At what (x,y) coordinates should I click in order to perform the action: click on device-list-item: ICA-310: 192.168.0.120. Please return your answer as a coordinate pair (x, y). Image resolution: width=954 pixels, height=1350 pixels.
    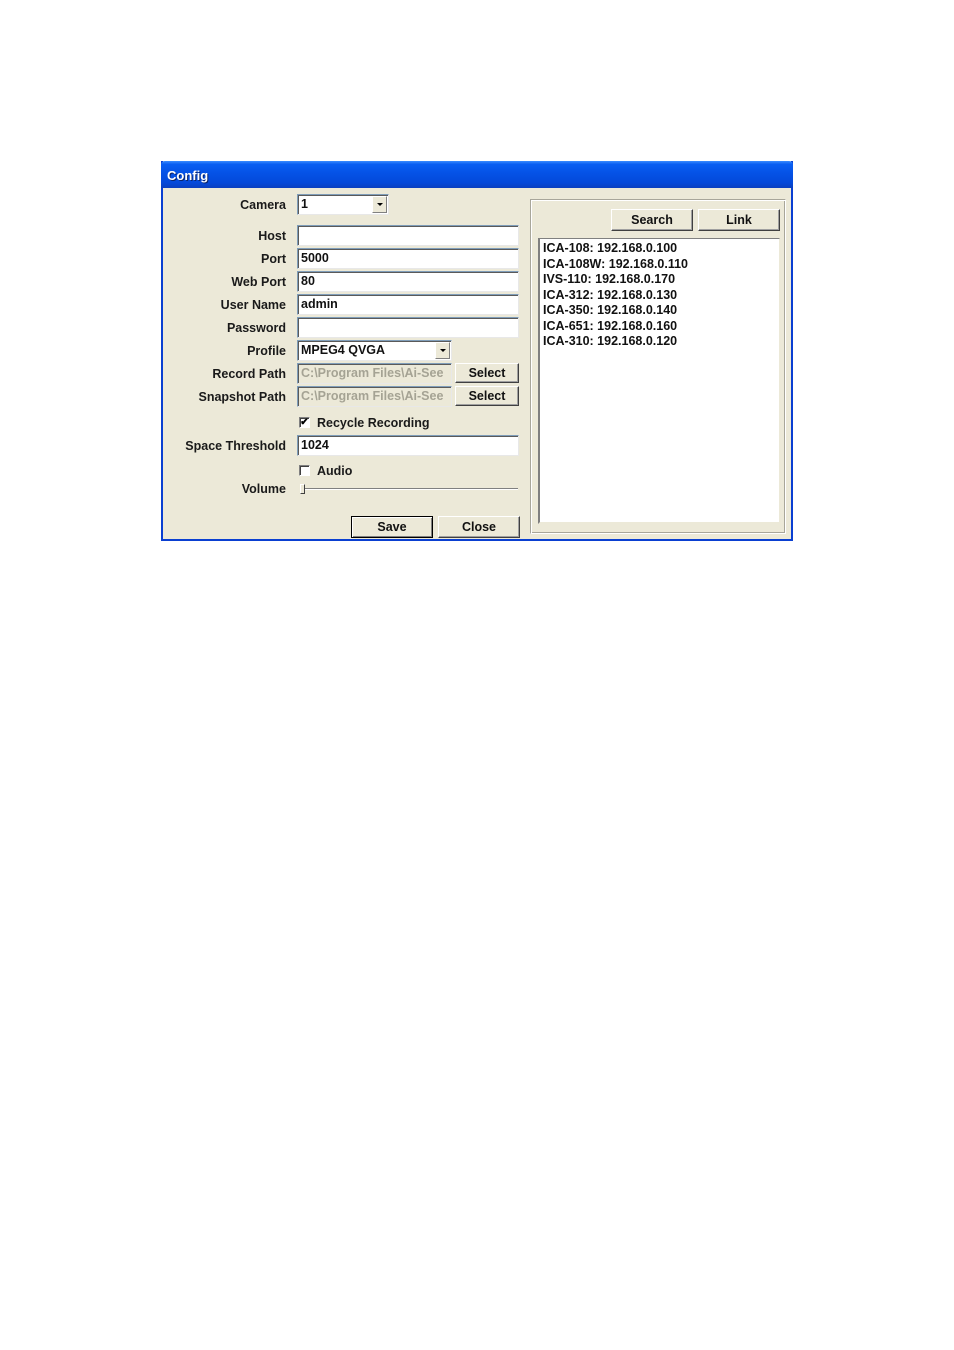
    Looking at the image, I should click on (659, 342).